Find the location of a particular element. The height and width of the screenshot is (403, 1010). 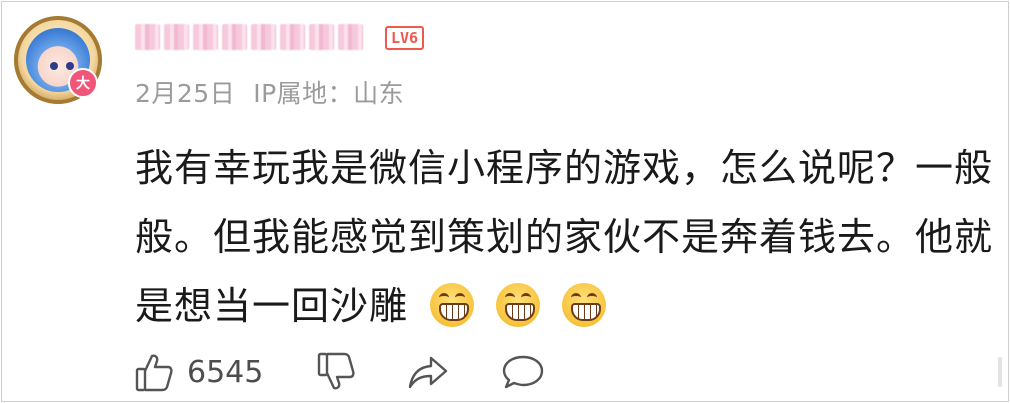

like-count: 6545 is located at coordinates (225, 372).